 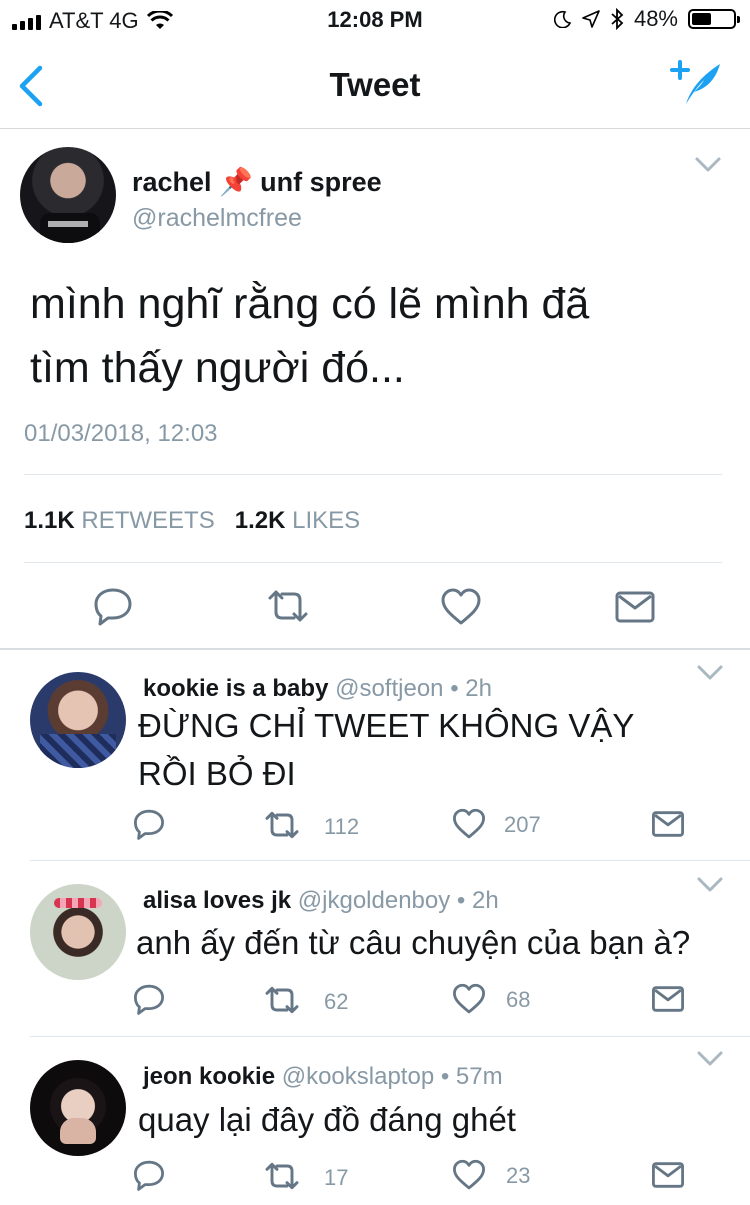 I want to click on reply-author-handle: @kookslaptop, so click(x=358, y=1076).